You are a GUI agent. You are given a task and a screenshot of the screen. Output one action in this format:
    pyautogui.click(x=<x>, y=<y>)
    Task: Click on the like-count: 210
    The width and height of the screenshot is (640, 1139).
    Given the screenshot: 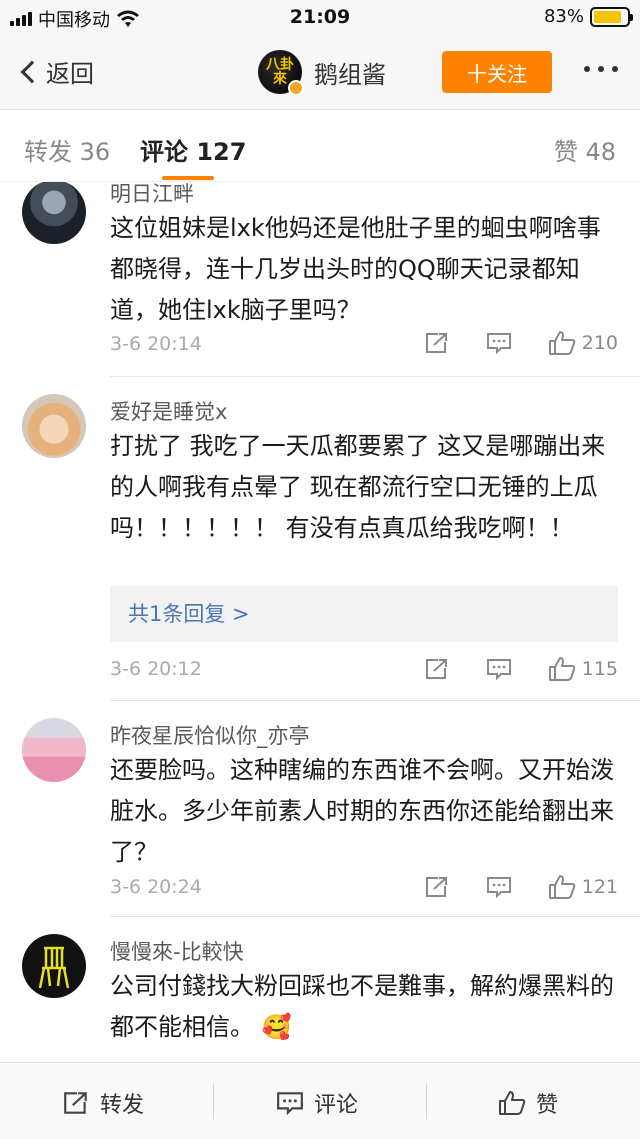 What is the action you would take?
    pyautogui.click(x=599, y=343)
    